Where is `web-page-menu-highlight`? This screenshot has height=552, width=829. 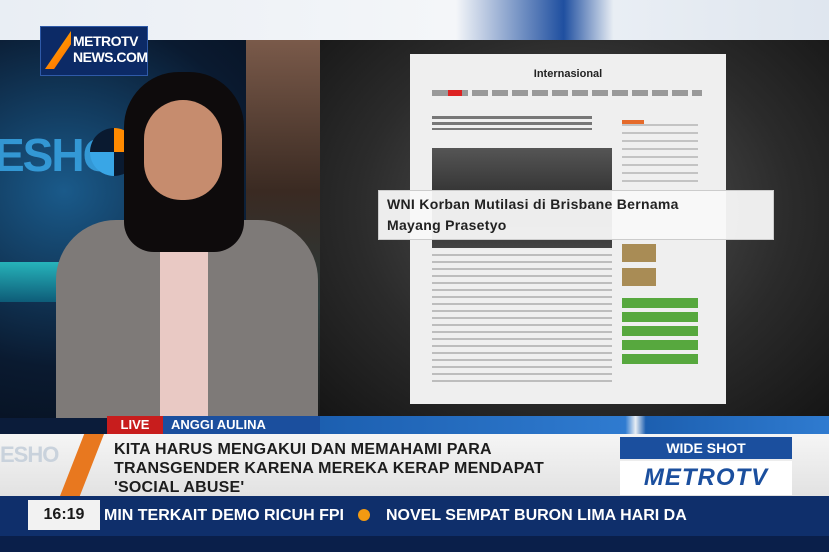 web-page-menu-highlight is located at coordinates (455, 93).